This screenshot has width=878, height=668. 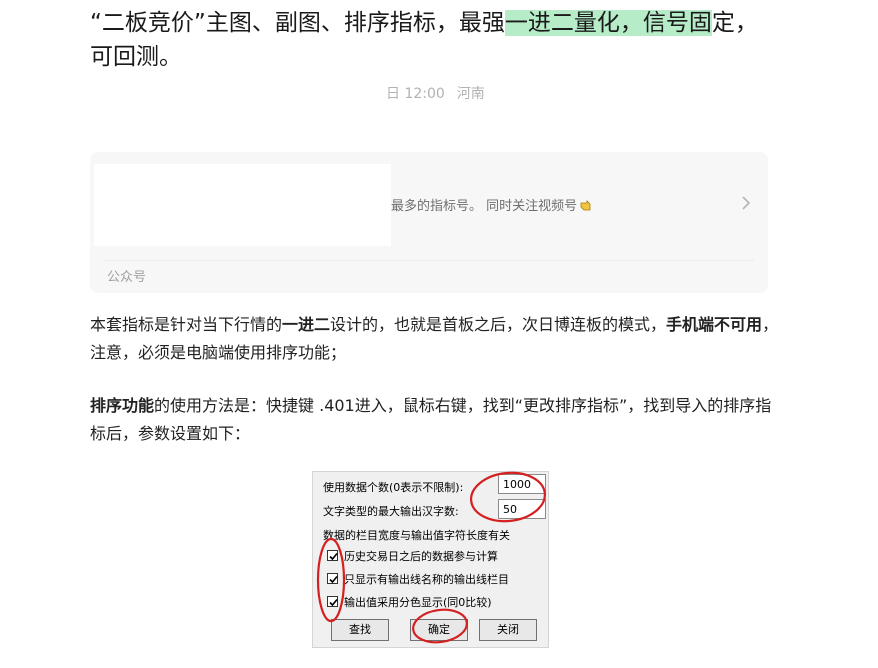 I want to click on article-title: “二板竞价”主图、副图、排序指标，最强一进二量化，信号固定，可回测。, so click(x=435, y=40).